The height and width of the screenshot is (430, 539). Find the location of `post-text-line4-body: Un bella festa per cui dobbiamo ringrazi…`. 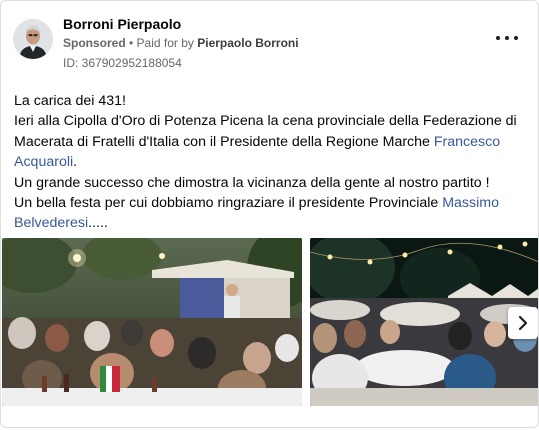

post-text-line4-body: Un bella festa per cui dobbiamo ringrazi… is located at coordinates (228, 203).